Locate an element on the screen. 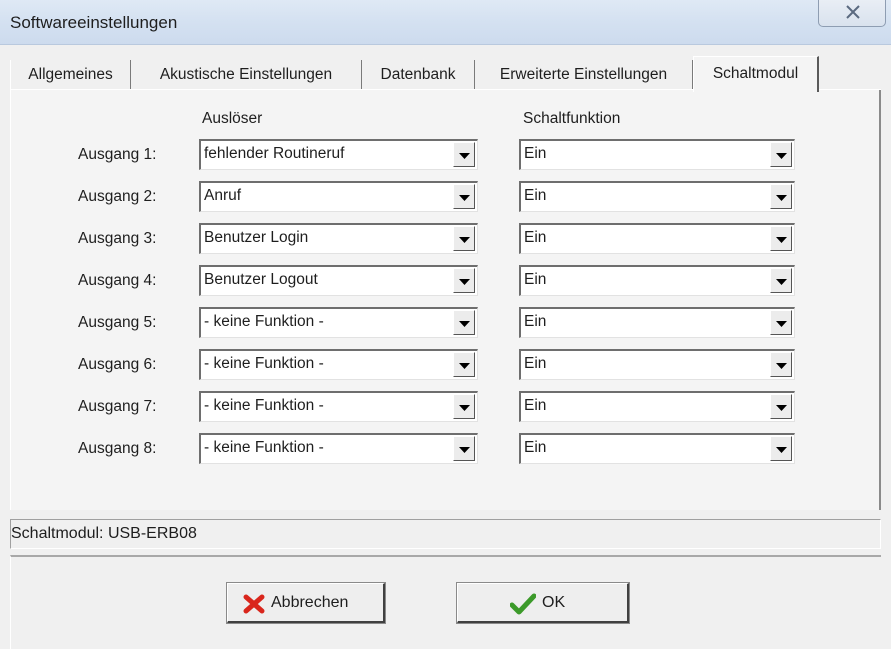  trigger-value: Benutzer Login is located at coordinates (256, 237).